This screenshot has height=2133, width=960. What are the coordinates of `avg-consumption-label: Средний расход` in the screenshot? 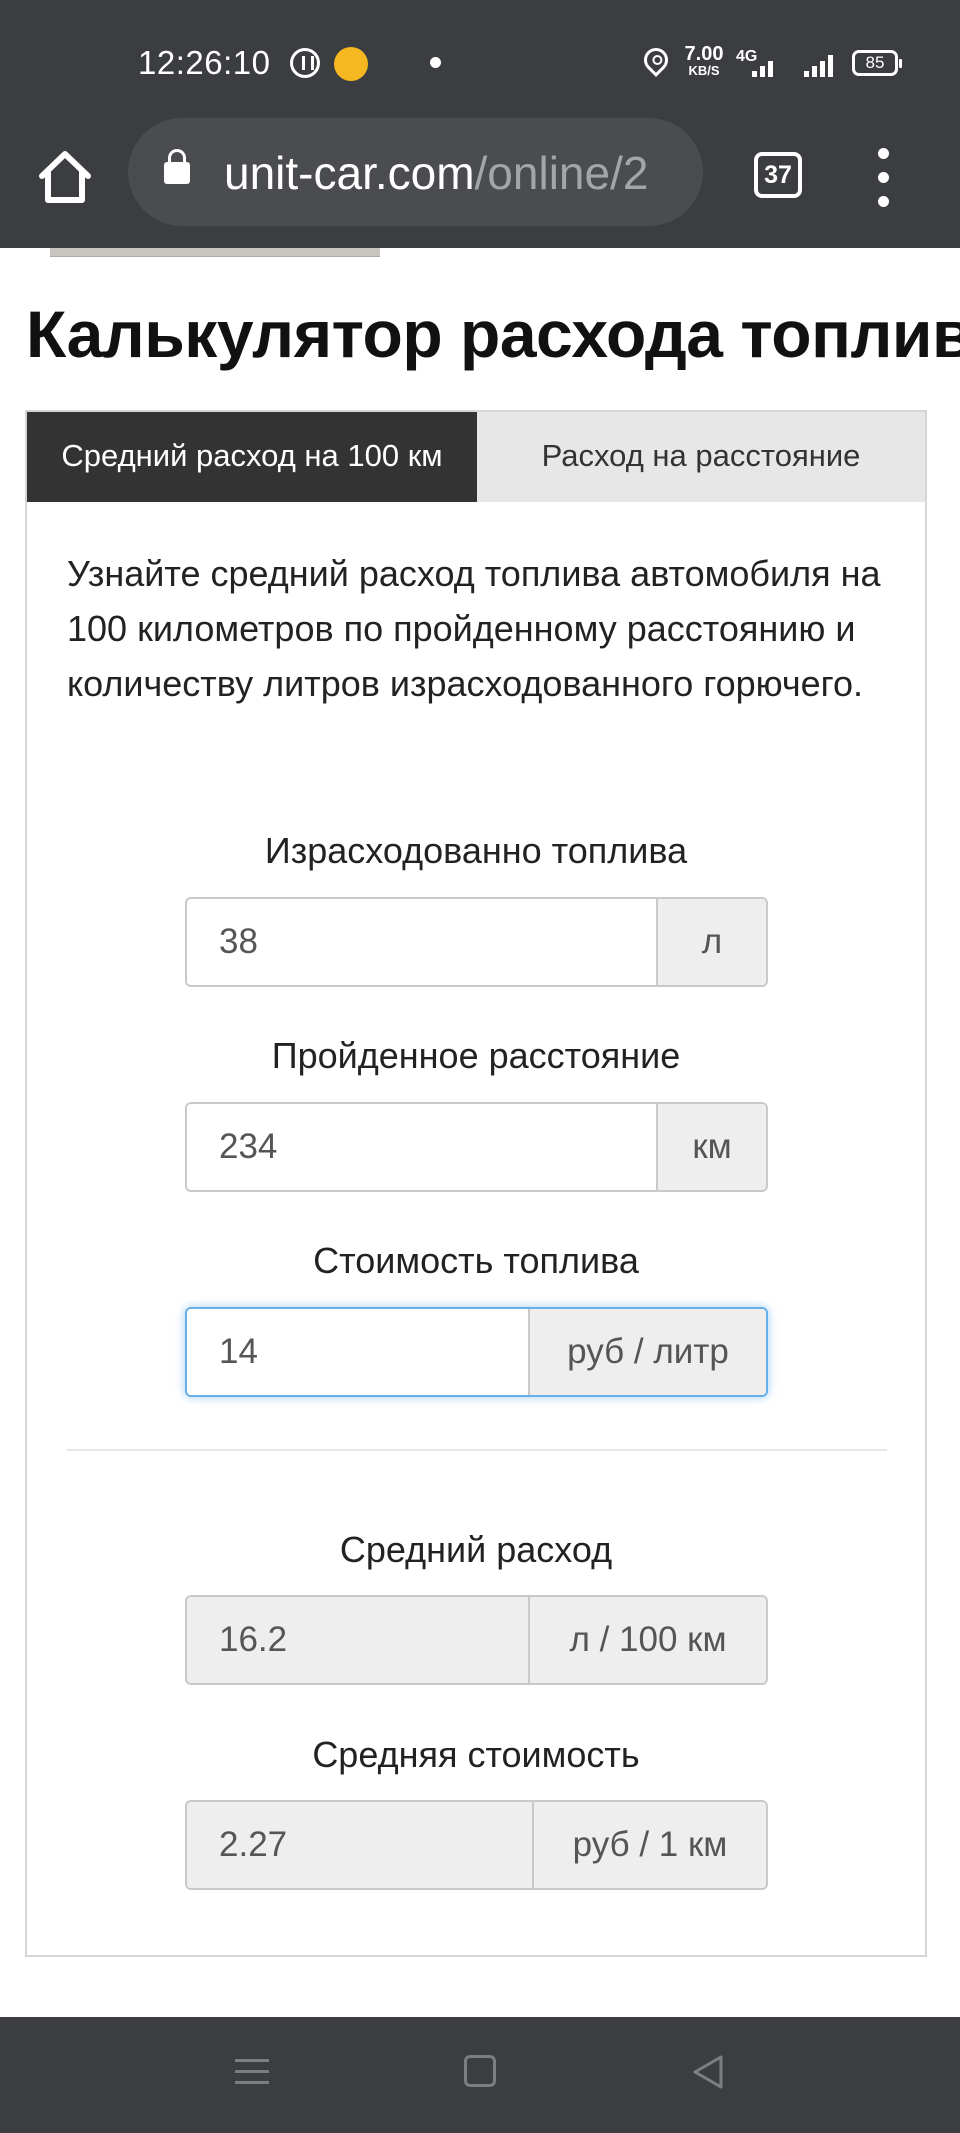 It's located at (476, 1549).